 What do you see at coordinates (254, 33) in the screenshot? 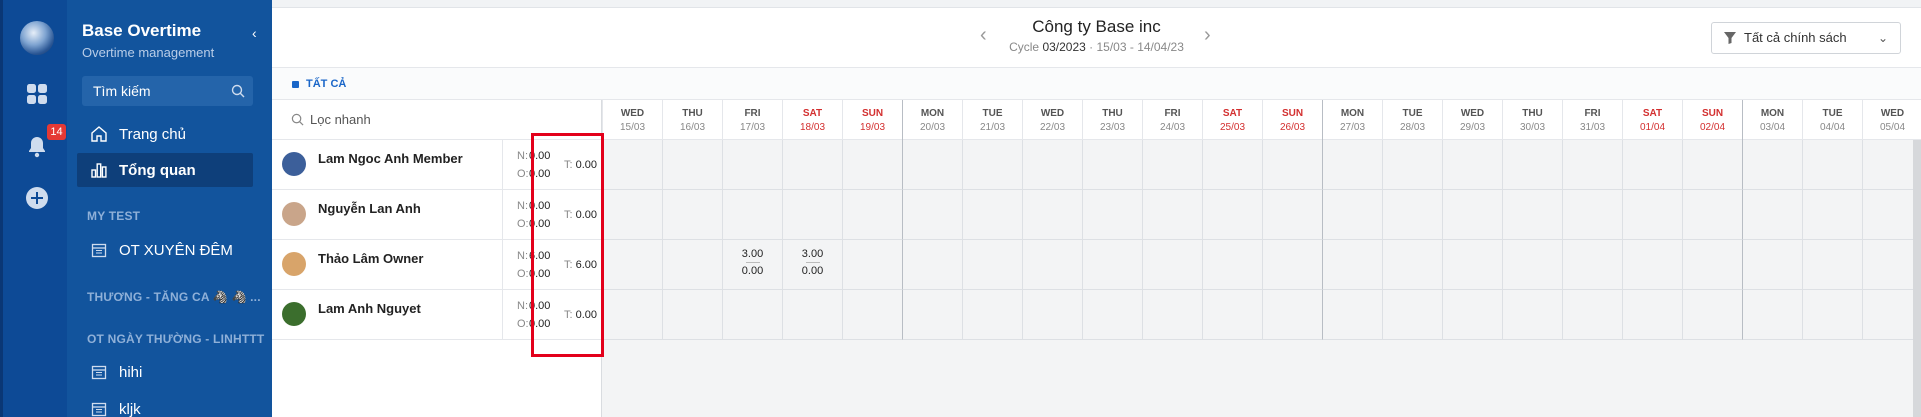
I see `collapse-sidebar-icon: ‹` at bounding box center [254, 33].